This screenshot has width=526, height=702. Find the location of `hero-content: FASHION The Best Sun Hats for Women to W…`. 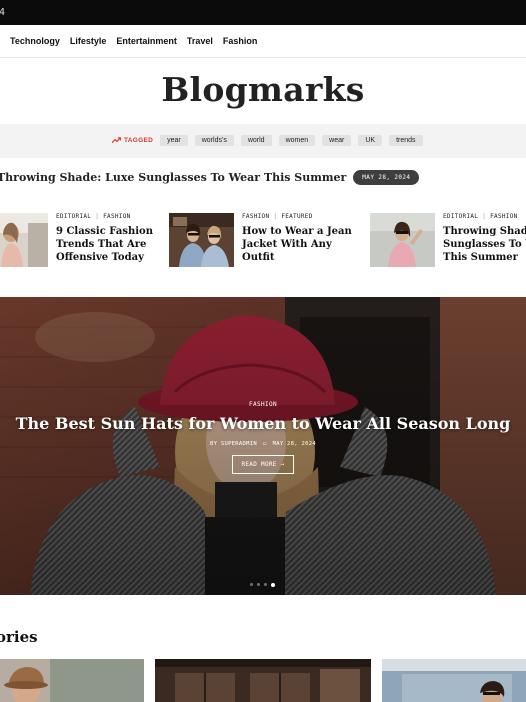

hero-content: FASHION The Best Sun Hats for Women to W… is located at coordinates (263, 437).